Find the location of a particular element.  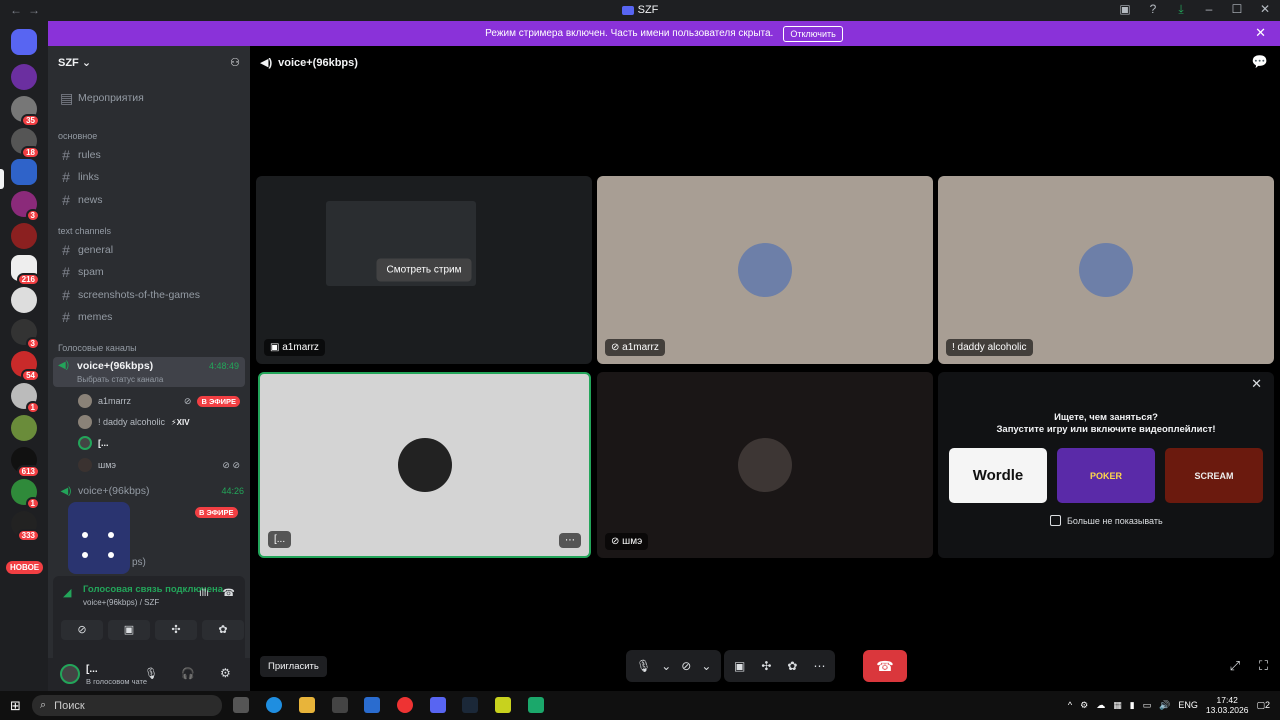

channel-news: # news is located at coordinates (151, 200).